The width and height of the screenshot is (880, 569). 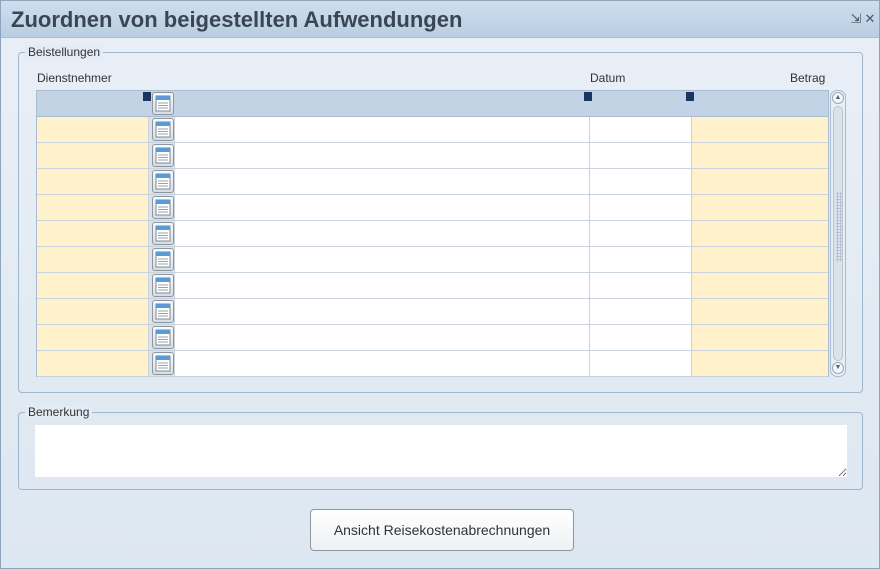 I want to click on table-header-row, so click(x=432, y=104).